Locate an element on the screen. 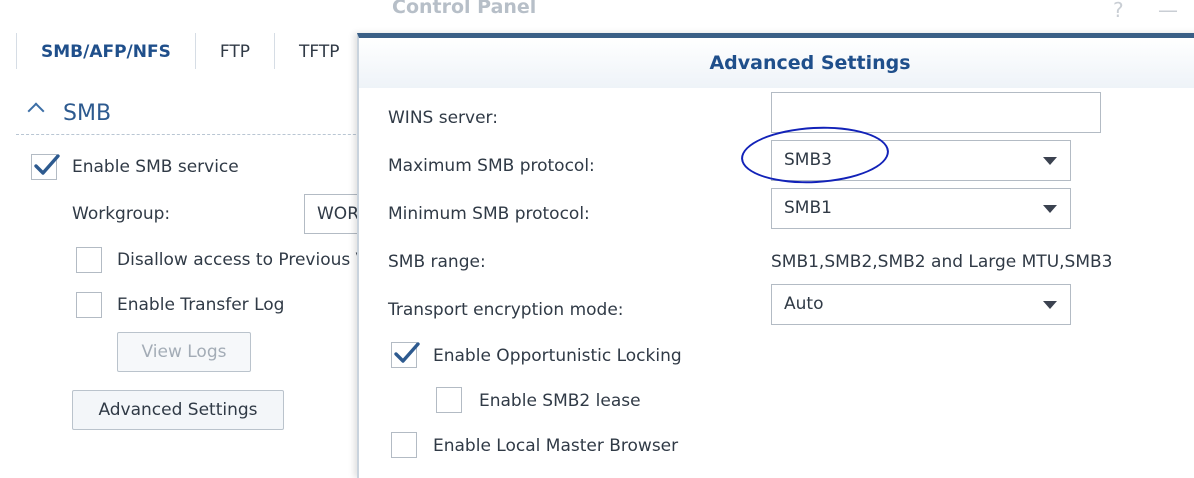 The height and width of the screenshot is (478, 1194). smb2-lease-checkbox is located at coordinates (449, 400).